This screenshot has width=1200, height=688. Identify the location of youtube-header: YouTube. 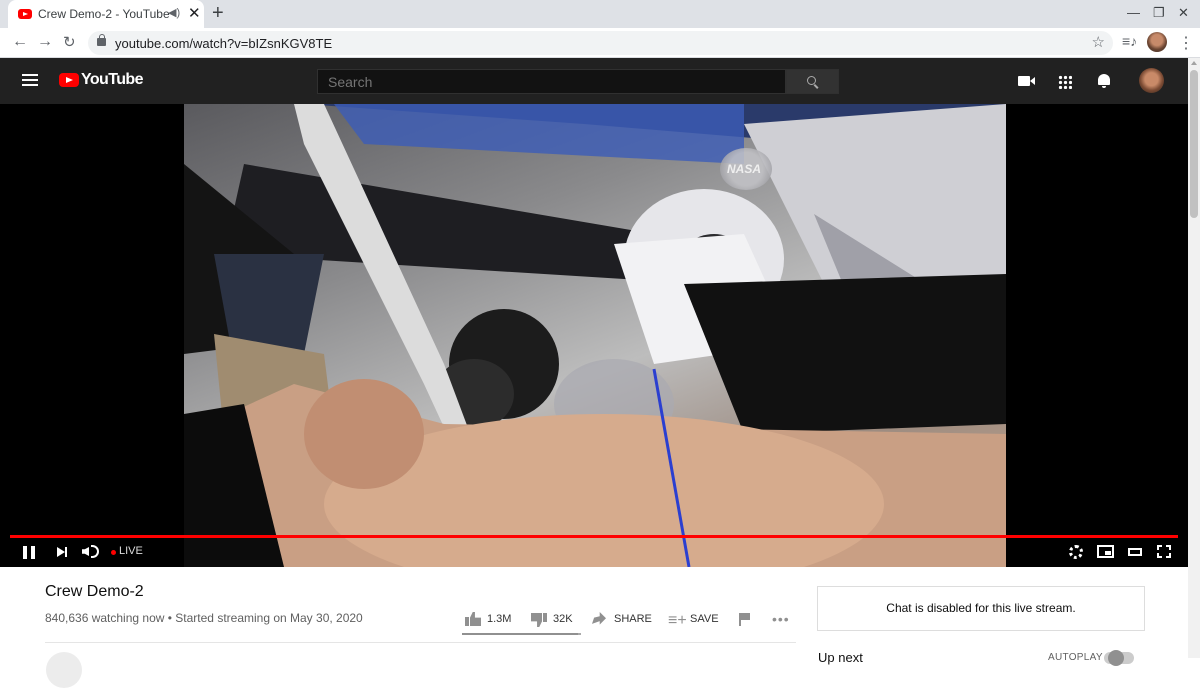
(594, 81).